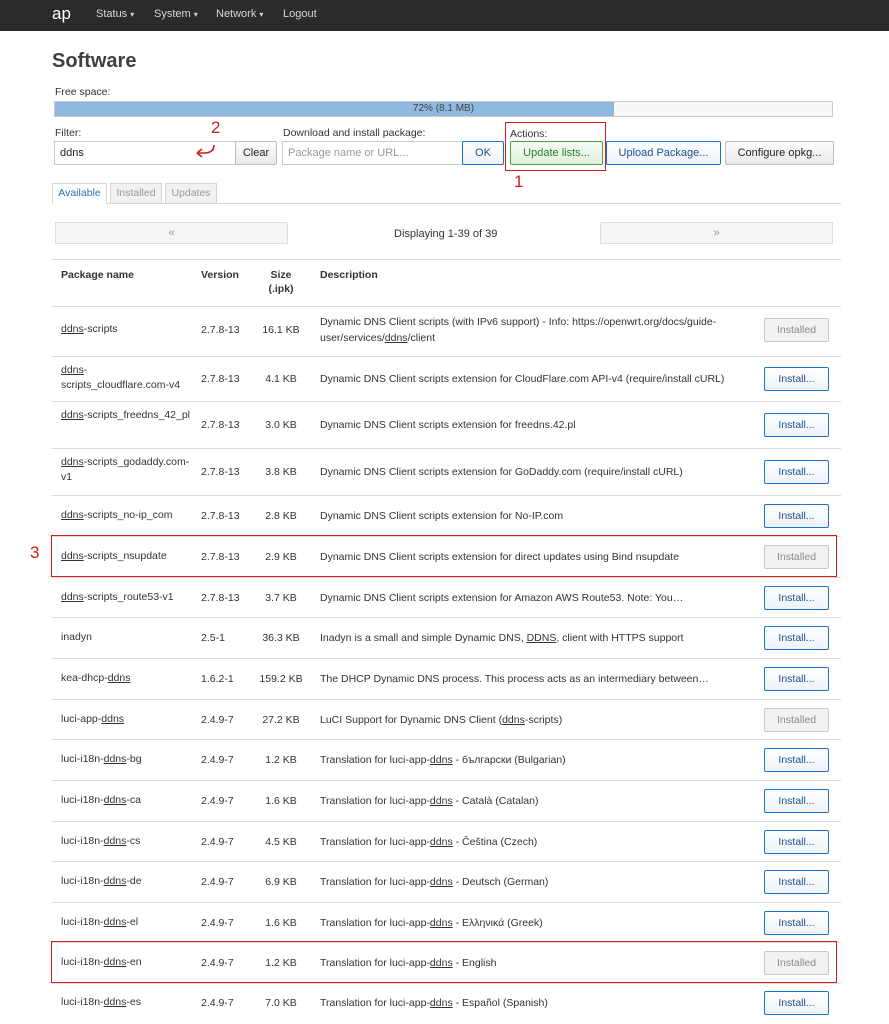  What do you see at coordinates (176, 14) in the screenshot?
I see `nav-system: System ▾` at bounding box center [176, 14].